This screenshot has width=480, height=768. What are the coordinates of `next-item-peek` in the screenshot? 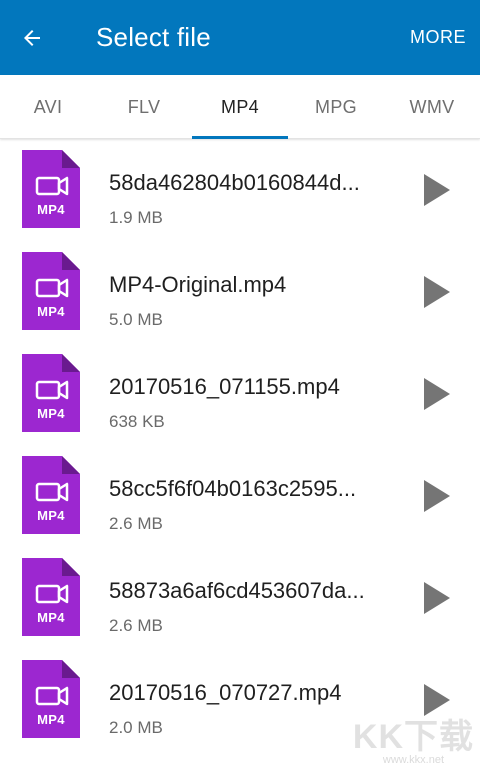 It's located at (51, 765).